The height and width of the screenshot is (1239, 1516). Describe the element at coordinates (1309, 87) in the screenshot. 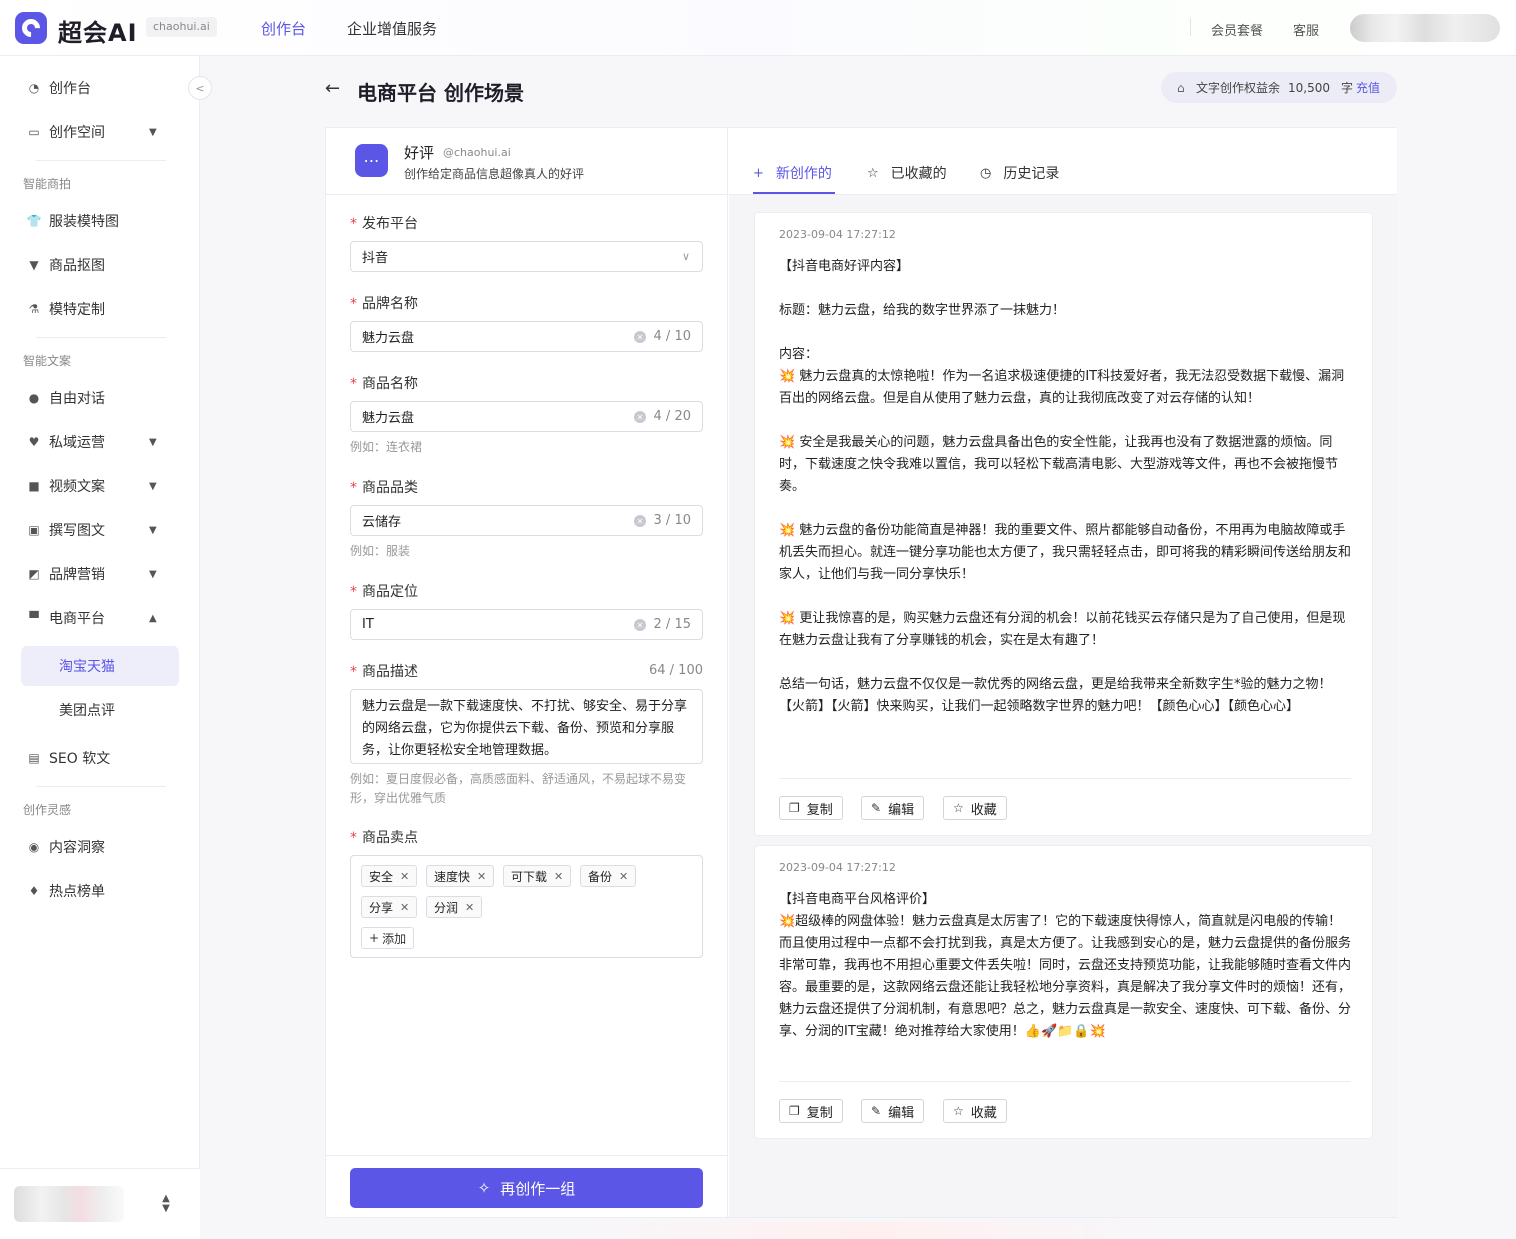

I see `quota-value: 10,500` at that location.